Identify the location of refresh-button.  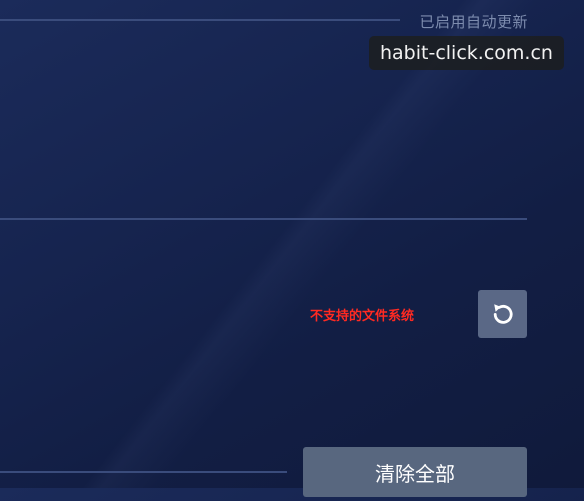
(502, 314).